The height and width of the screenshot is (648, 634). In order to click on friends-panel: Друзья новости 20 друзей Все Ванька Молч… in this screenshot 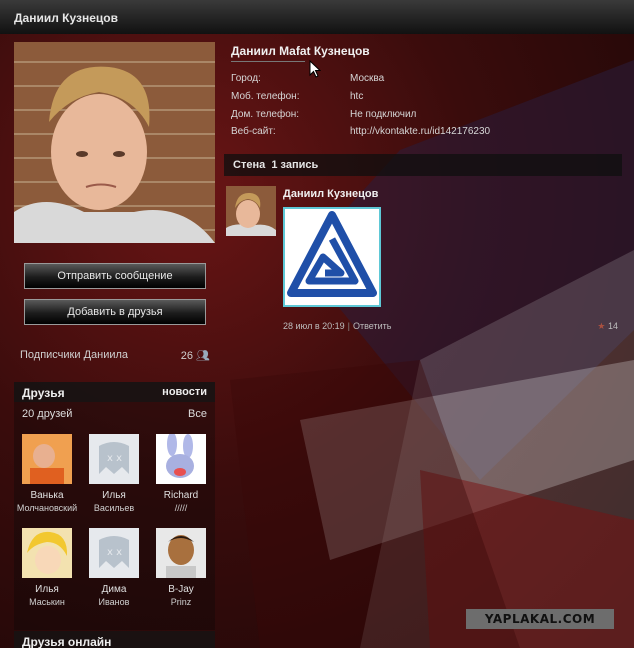, I will do `click(114, 506)`.